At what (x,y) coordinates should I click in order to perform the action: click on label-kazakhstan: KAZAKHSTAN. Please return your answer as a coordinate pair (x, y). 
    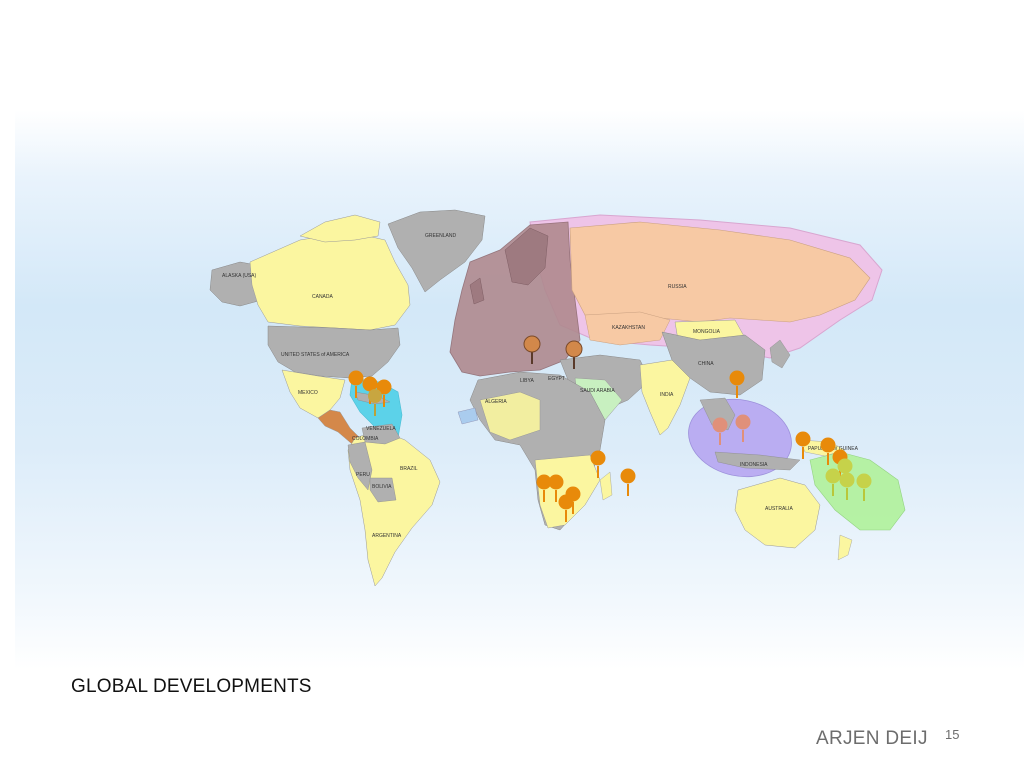
    Looking at the image, I should click on (628, 328).